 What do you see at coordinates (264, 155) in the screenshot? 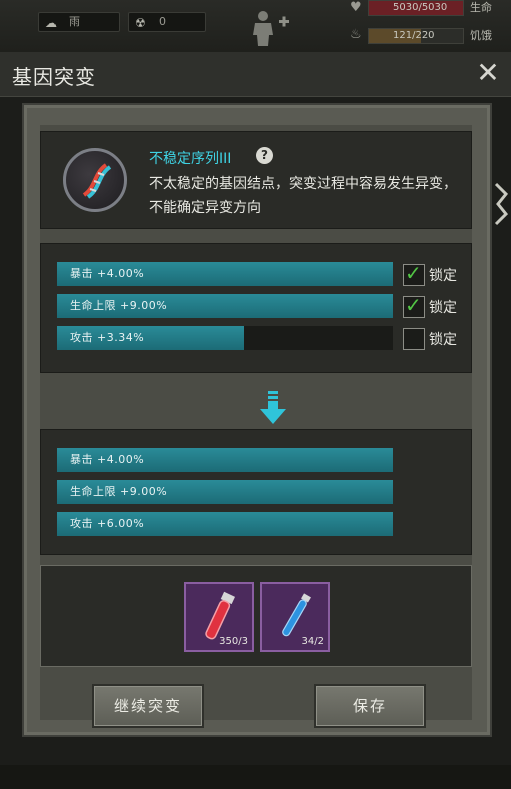
I see `help-icon: ?` at bounding box center [264, 155].